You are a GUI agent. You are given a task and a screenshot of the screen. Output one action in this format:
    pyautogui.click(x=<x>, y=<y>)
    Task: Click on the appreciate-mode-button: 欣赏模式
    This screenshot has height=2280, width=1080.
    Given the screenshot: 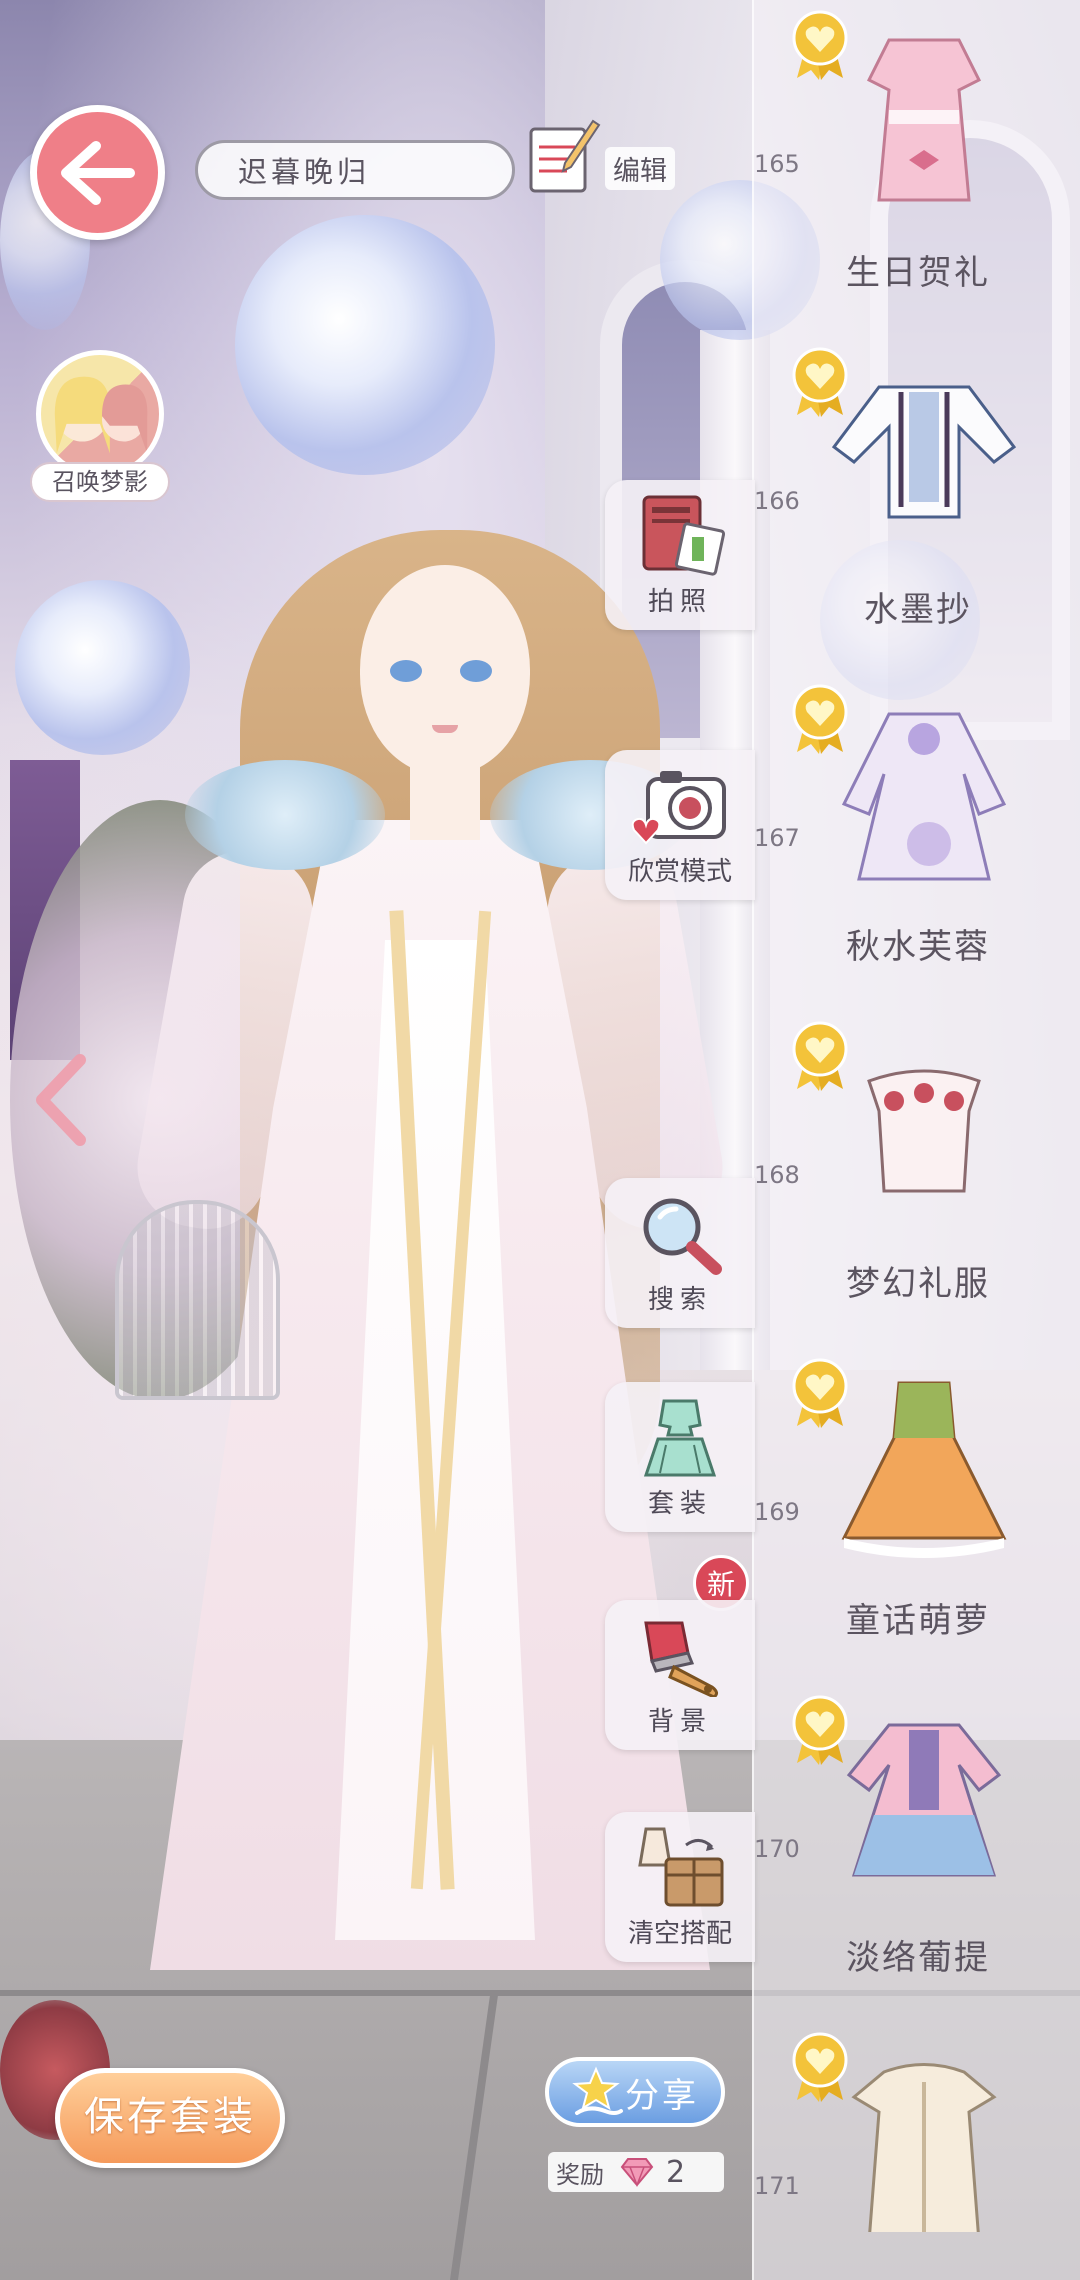 What is the action you would take?
    pyautogui.click(x=680, y=825)
    